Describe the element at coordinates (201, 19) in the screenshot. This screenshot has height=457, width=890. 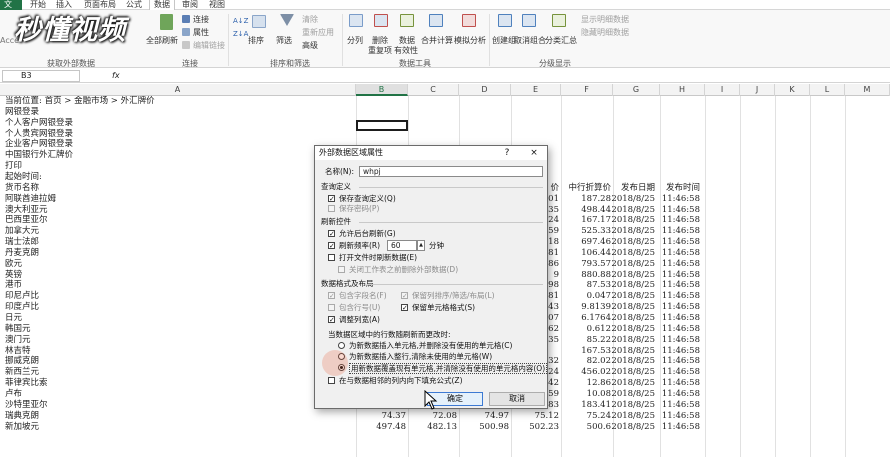
I see `connections-button: 连接` at that location.